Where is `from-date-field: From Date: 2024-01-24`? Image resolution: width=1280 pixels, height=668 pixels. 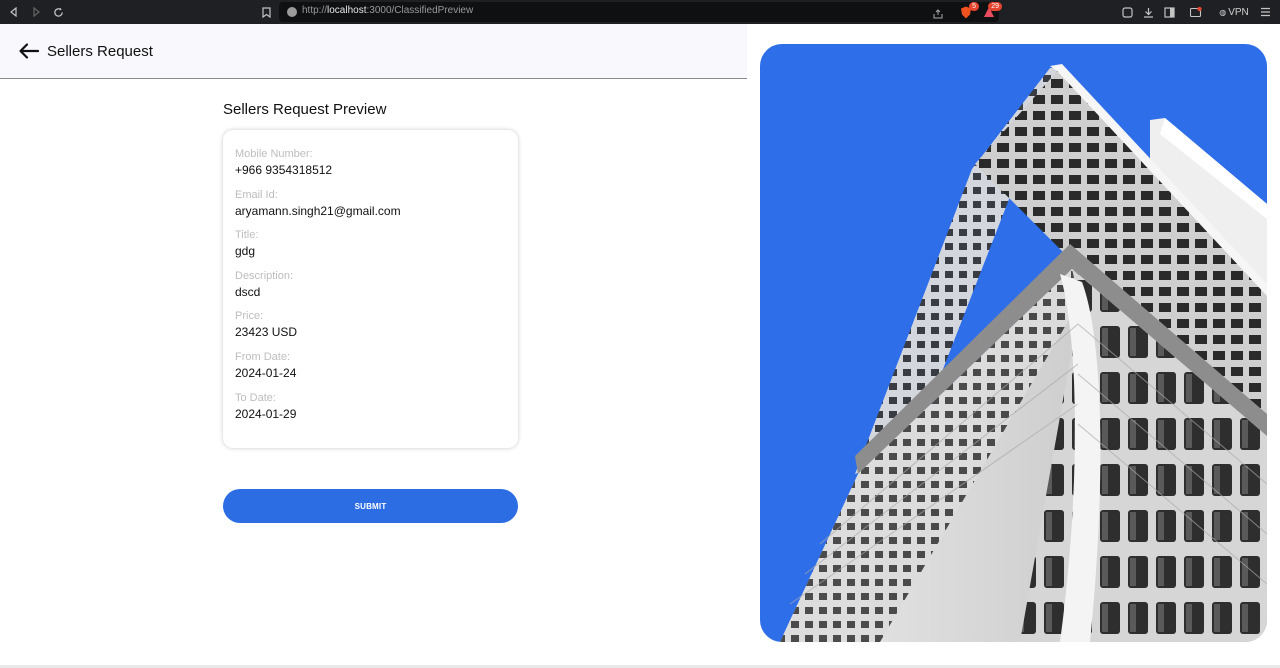
from-date-field: From Date: 2024-01-24 is located at coordinates (265, 365).